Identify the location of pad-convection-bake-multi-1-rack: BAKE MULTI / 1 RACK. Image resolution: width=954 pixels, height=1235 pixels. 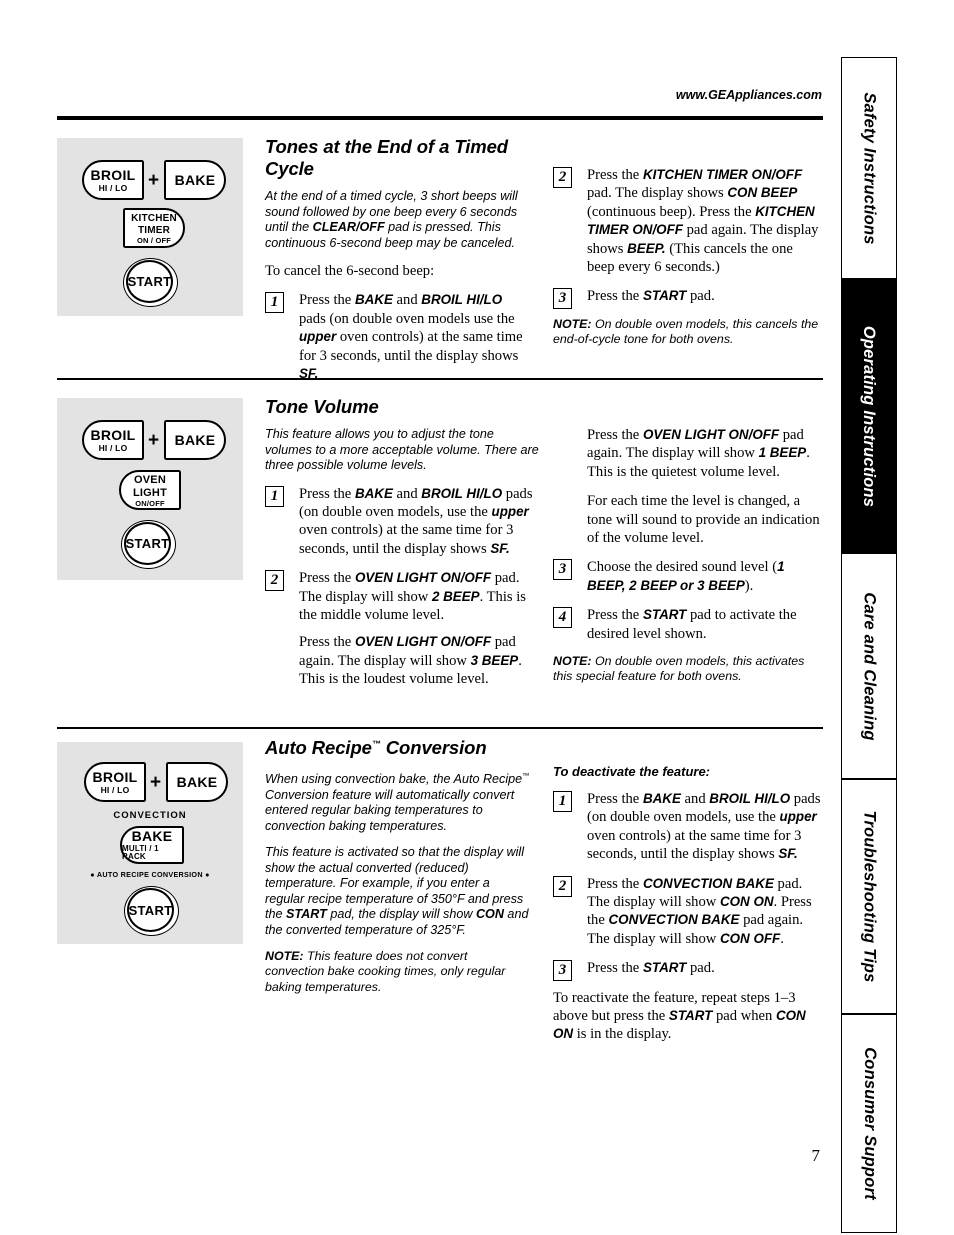
(152, 845).